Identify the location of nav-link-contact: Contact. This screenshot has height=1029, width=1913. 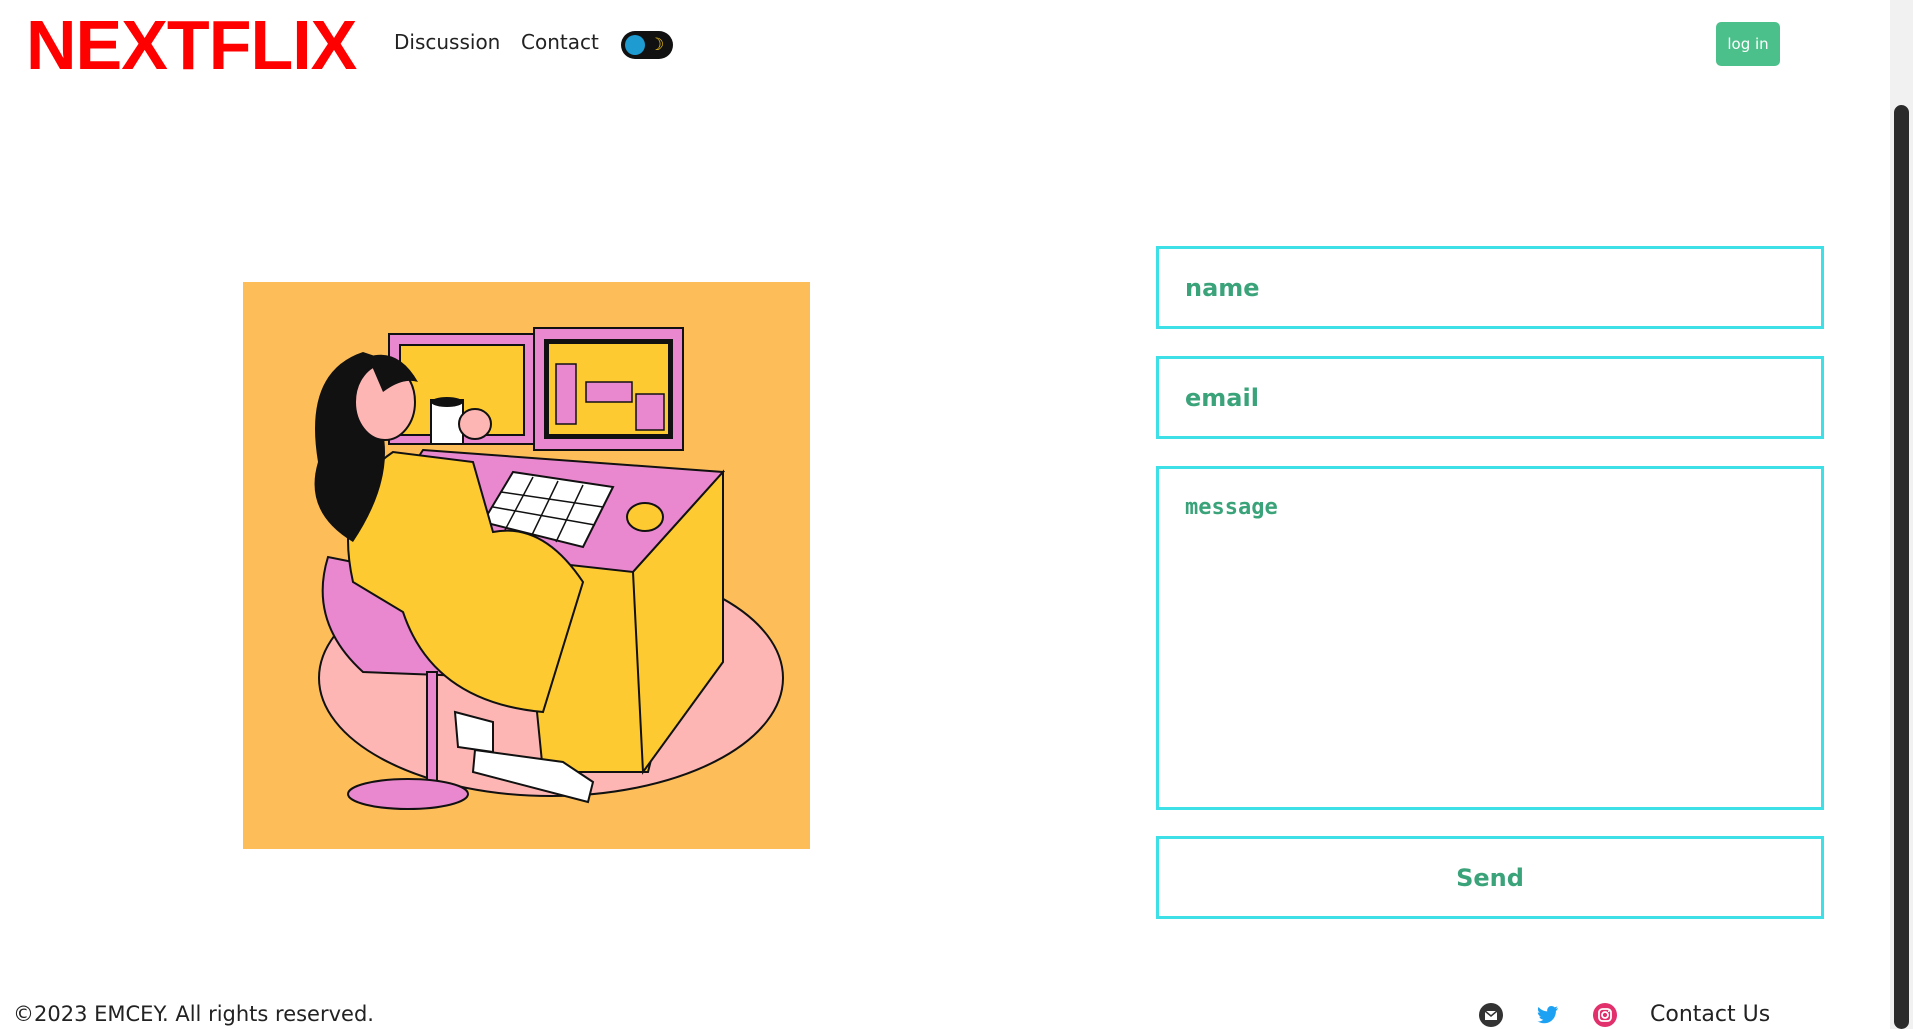
(560, 42).